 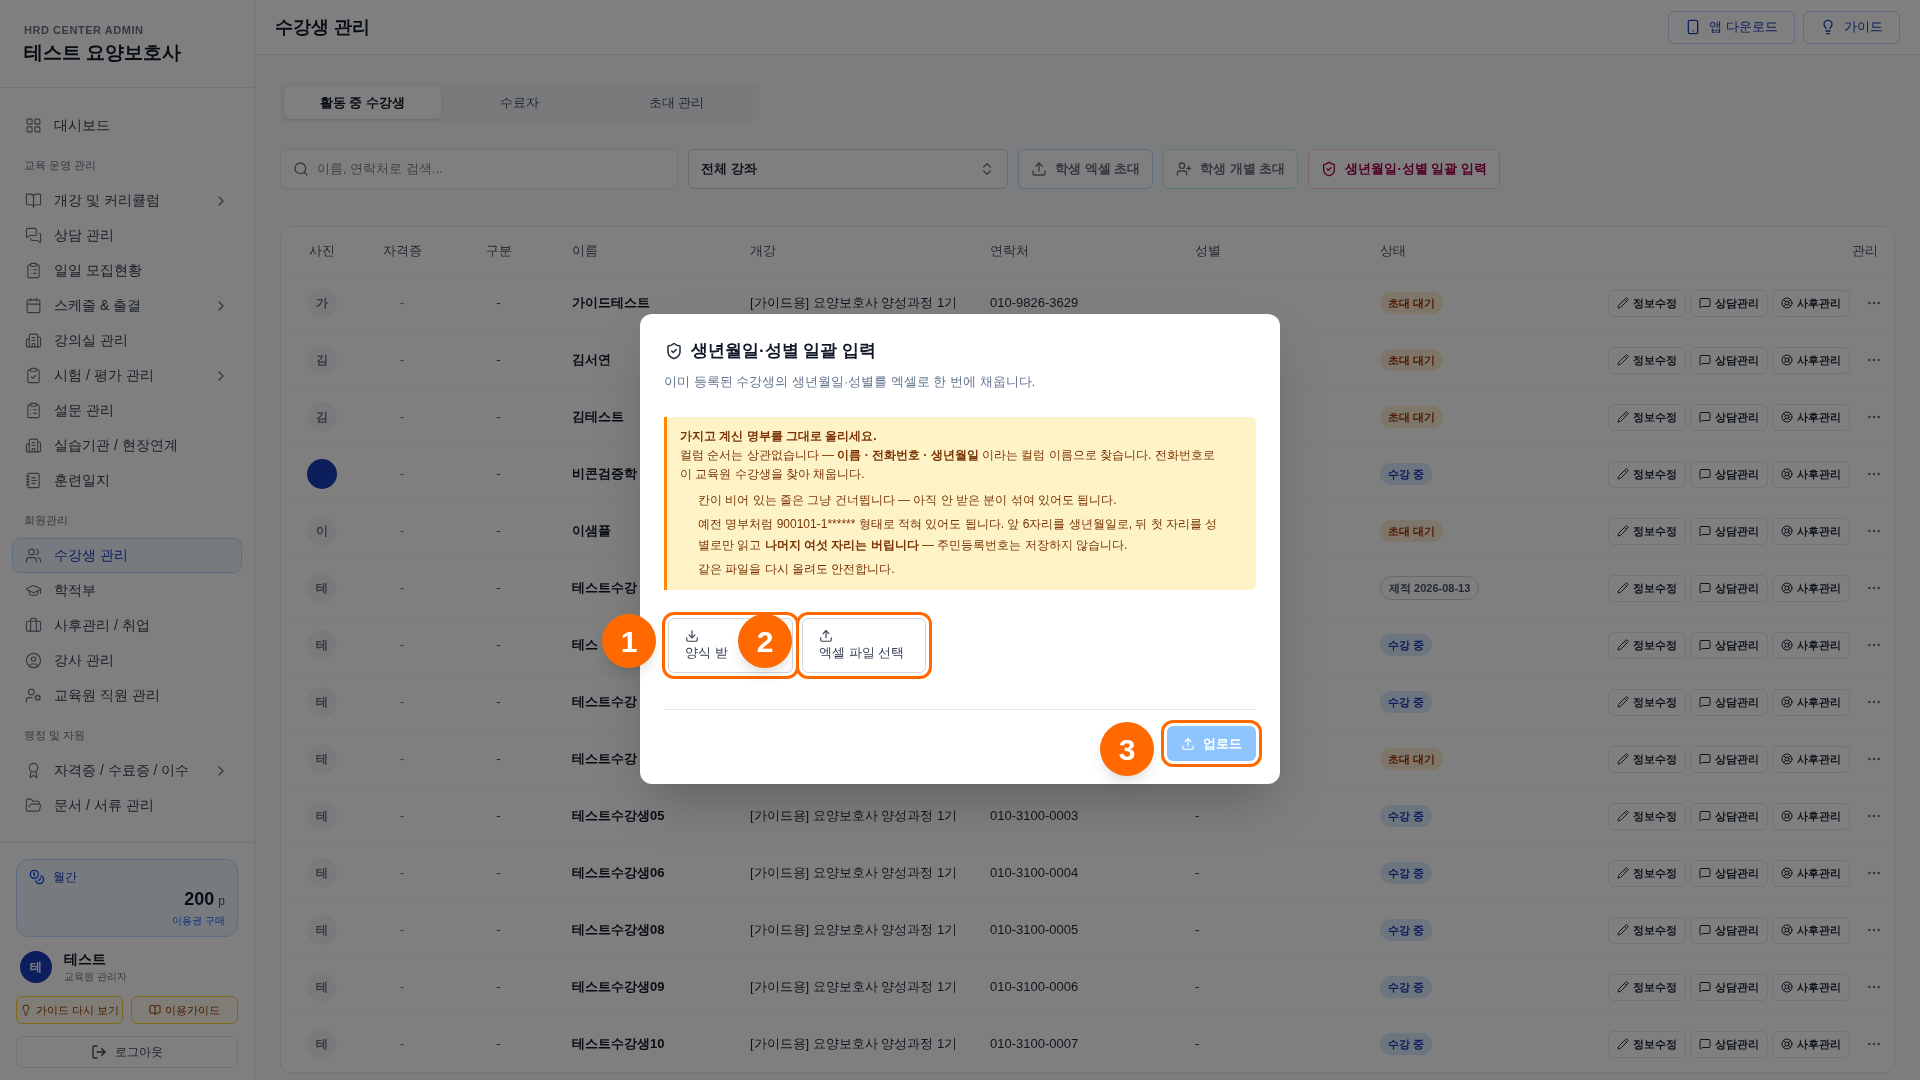 I want to click on tab: 활동 중 수강생, so click(x=362, y=102).